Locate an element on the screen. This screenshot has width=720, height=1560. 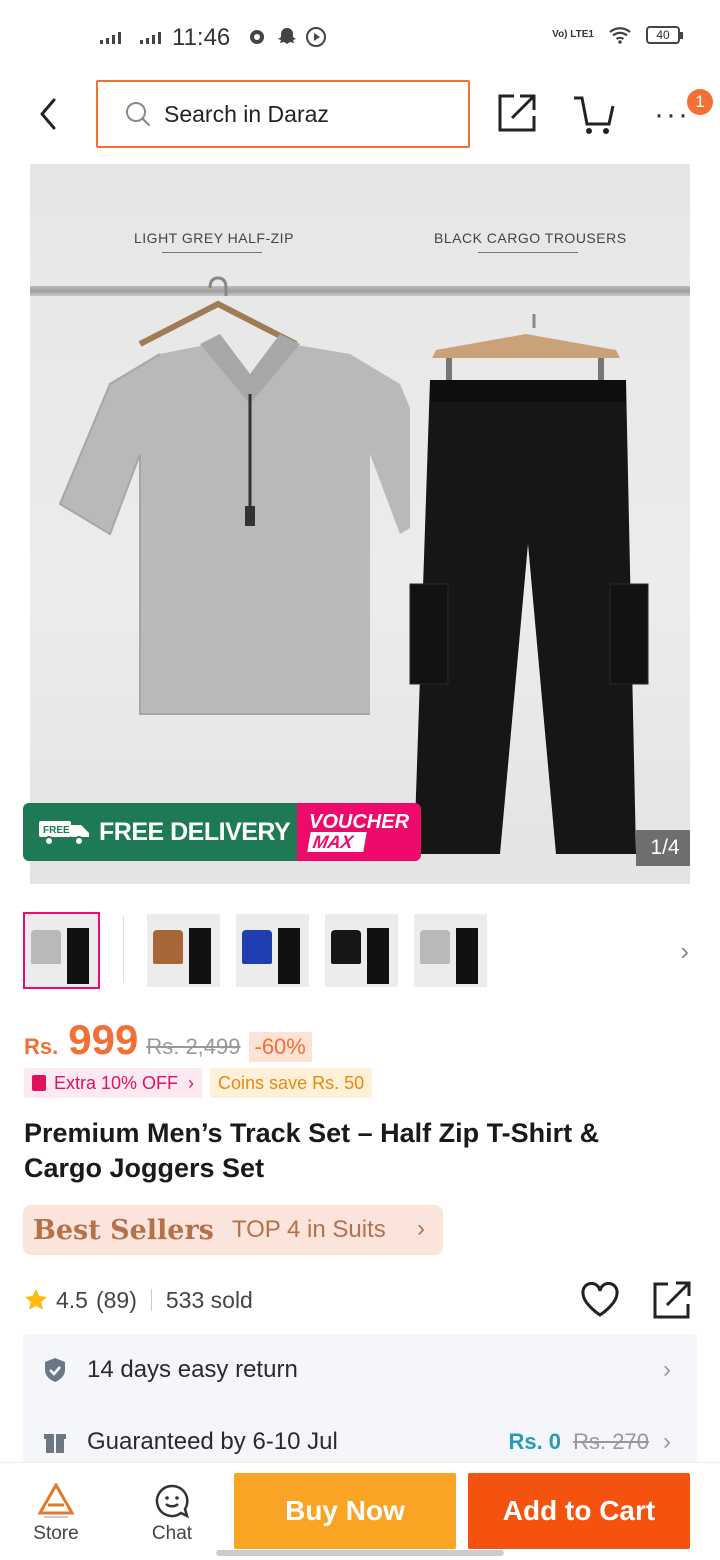
best-sellers-rank: TOP 4 in Suits is located at coordinates (308, 1229).